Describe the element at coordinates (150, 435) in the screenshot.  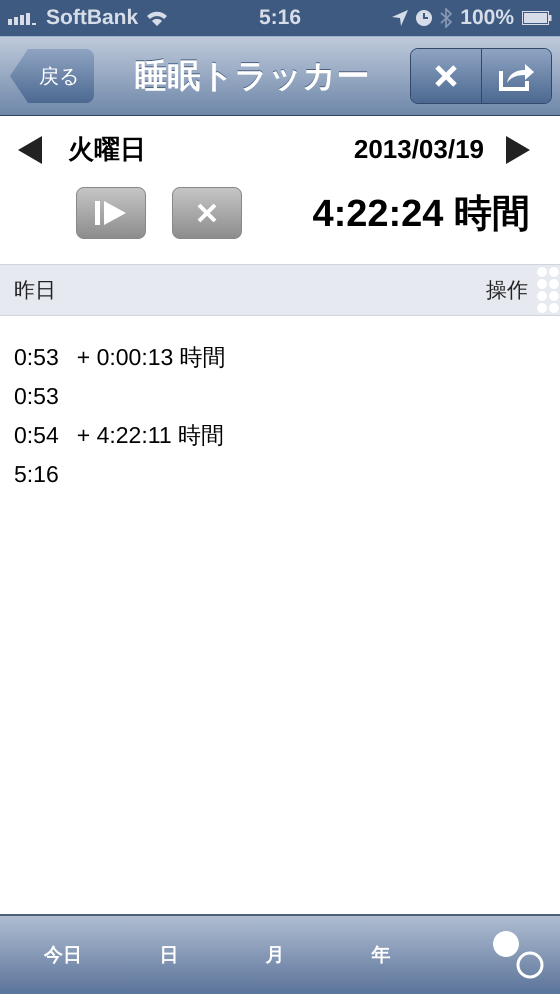
I see `log-duration: + 4:22:11 時間` at that location.